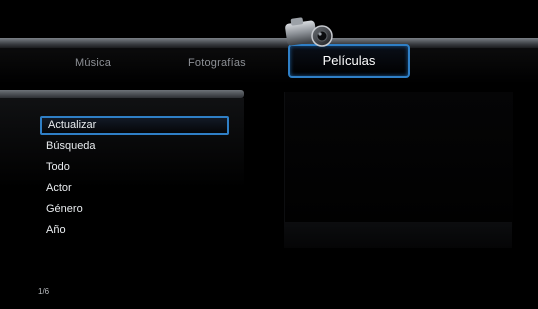  What do you see at coordinates (58, 167) in the screenshot?
I see `menu-item-label: Todo` at bounding box center [58, 167].